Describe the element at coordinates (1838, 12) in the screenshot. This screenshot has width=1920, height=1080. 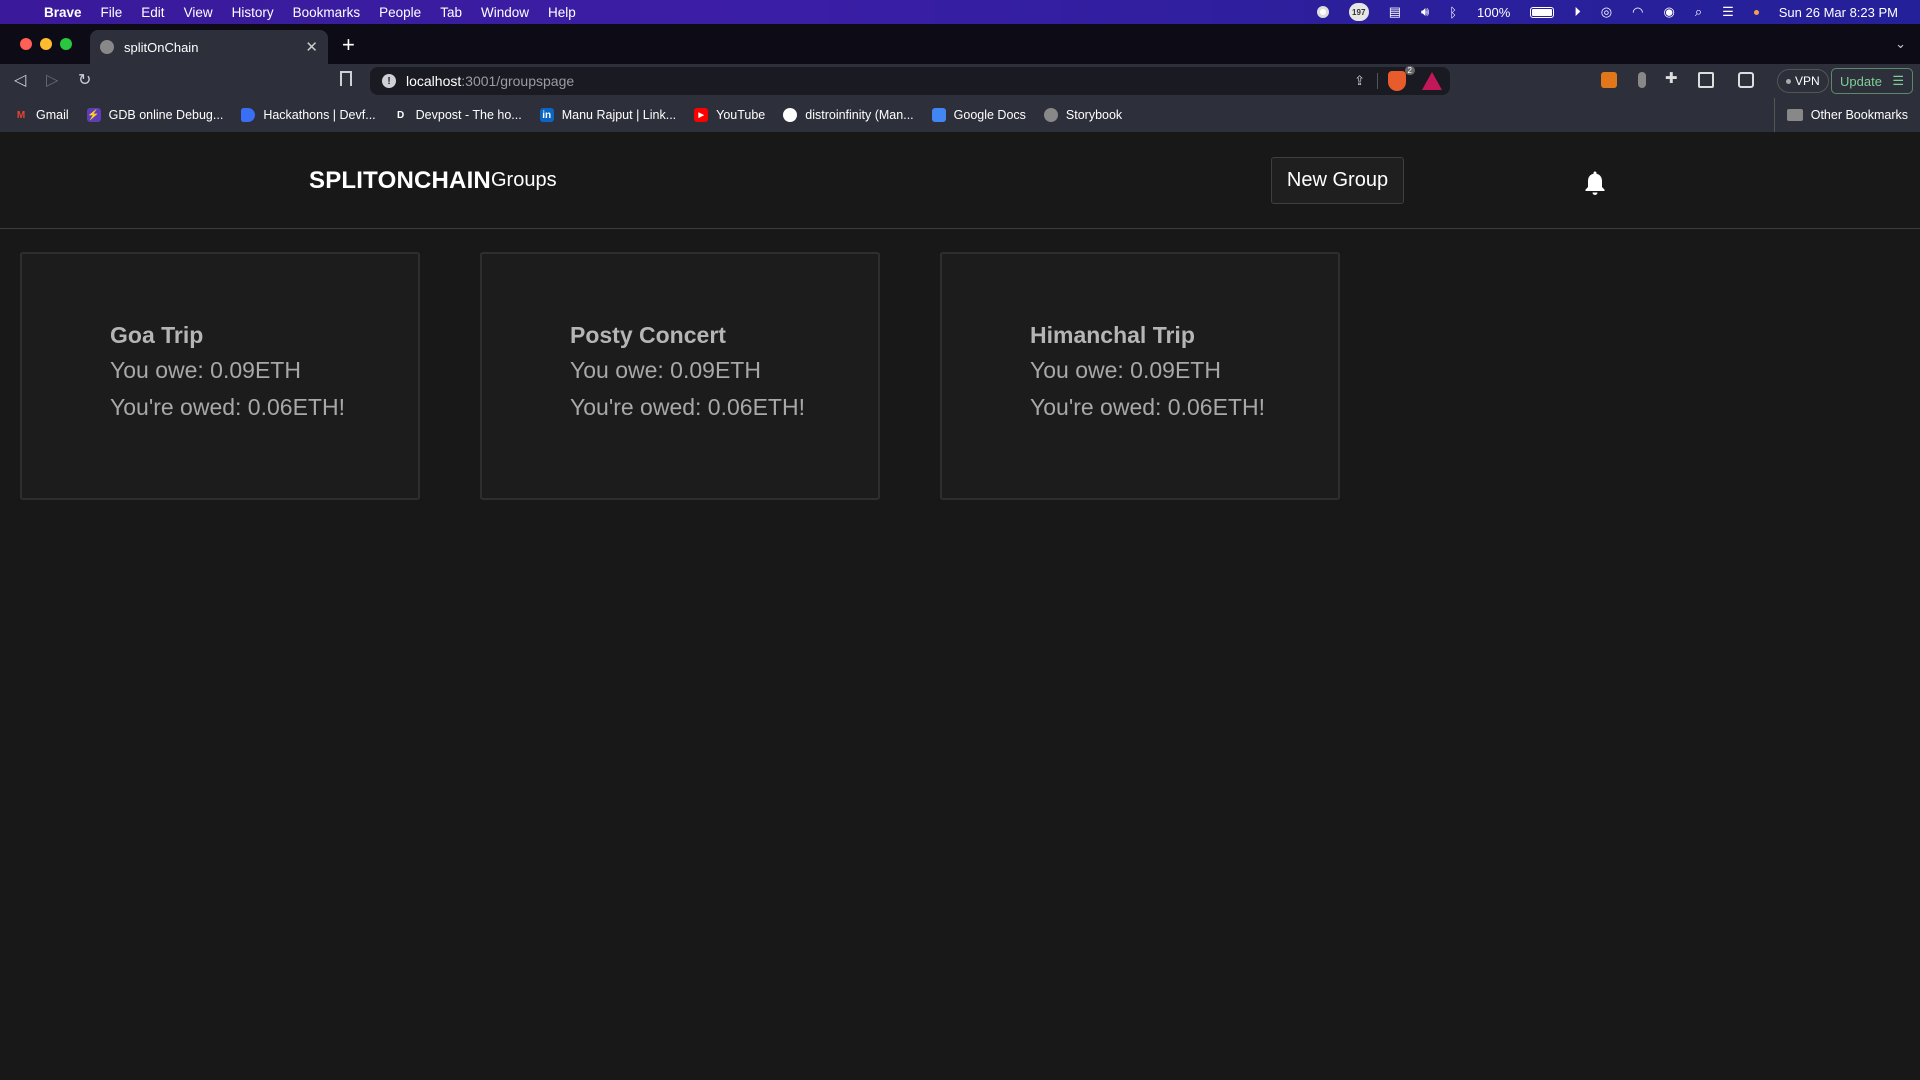
I see `datetime: Sun 26 Mar 8:23 PM` at that location.